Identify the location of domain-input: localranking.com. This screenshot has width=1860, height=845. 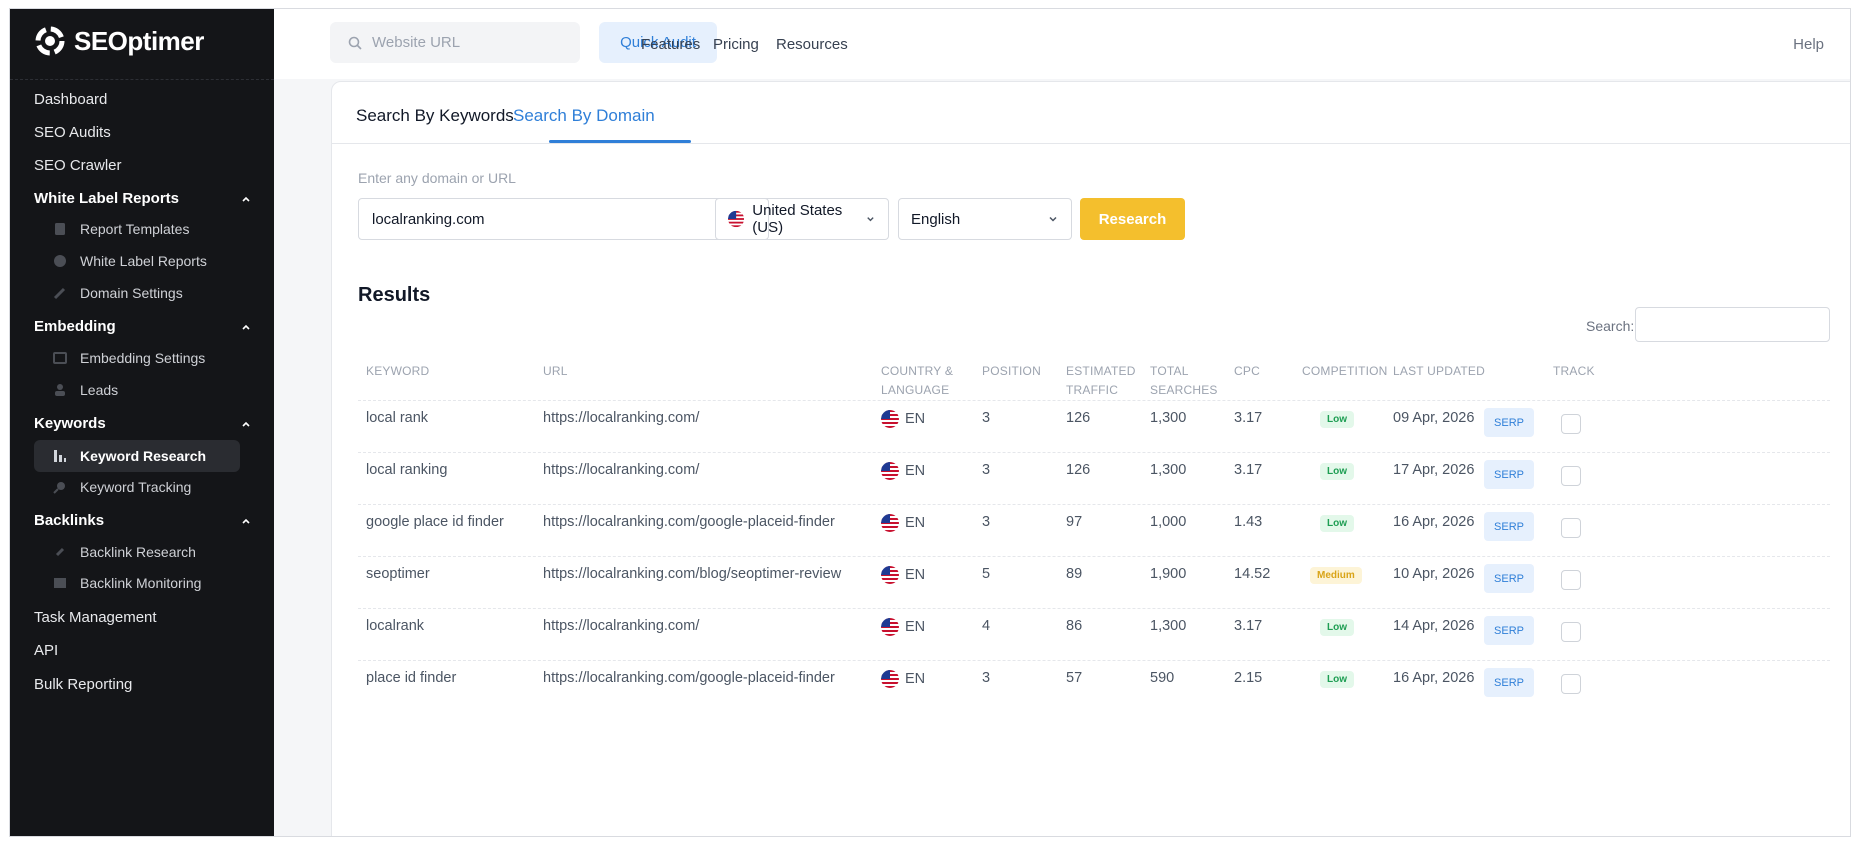
(563, 219).